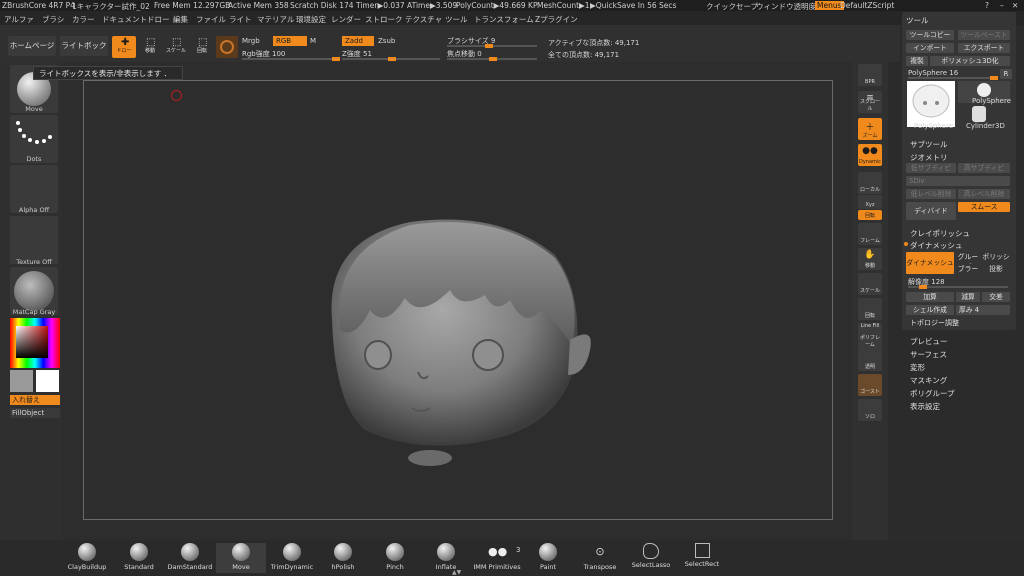 Image resolution: width=1024 pixels, height=576 pixels. Describe the element at coordinates (994, 78) in the screenshot. I see `tool-slider-handle` at that location.